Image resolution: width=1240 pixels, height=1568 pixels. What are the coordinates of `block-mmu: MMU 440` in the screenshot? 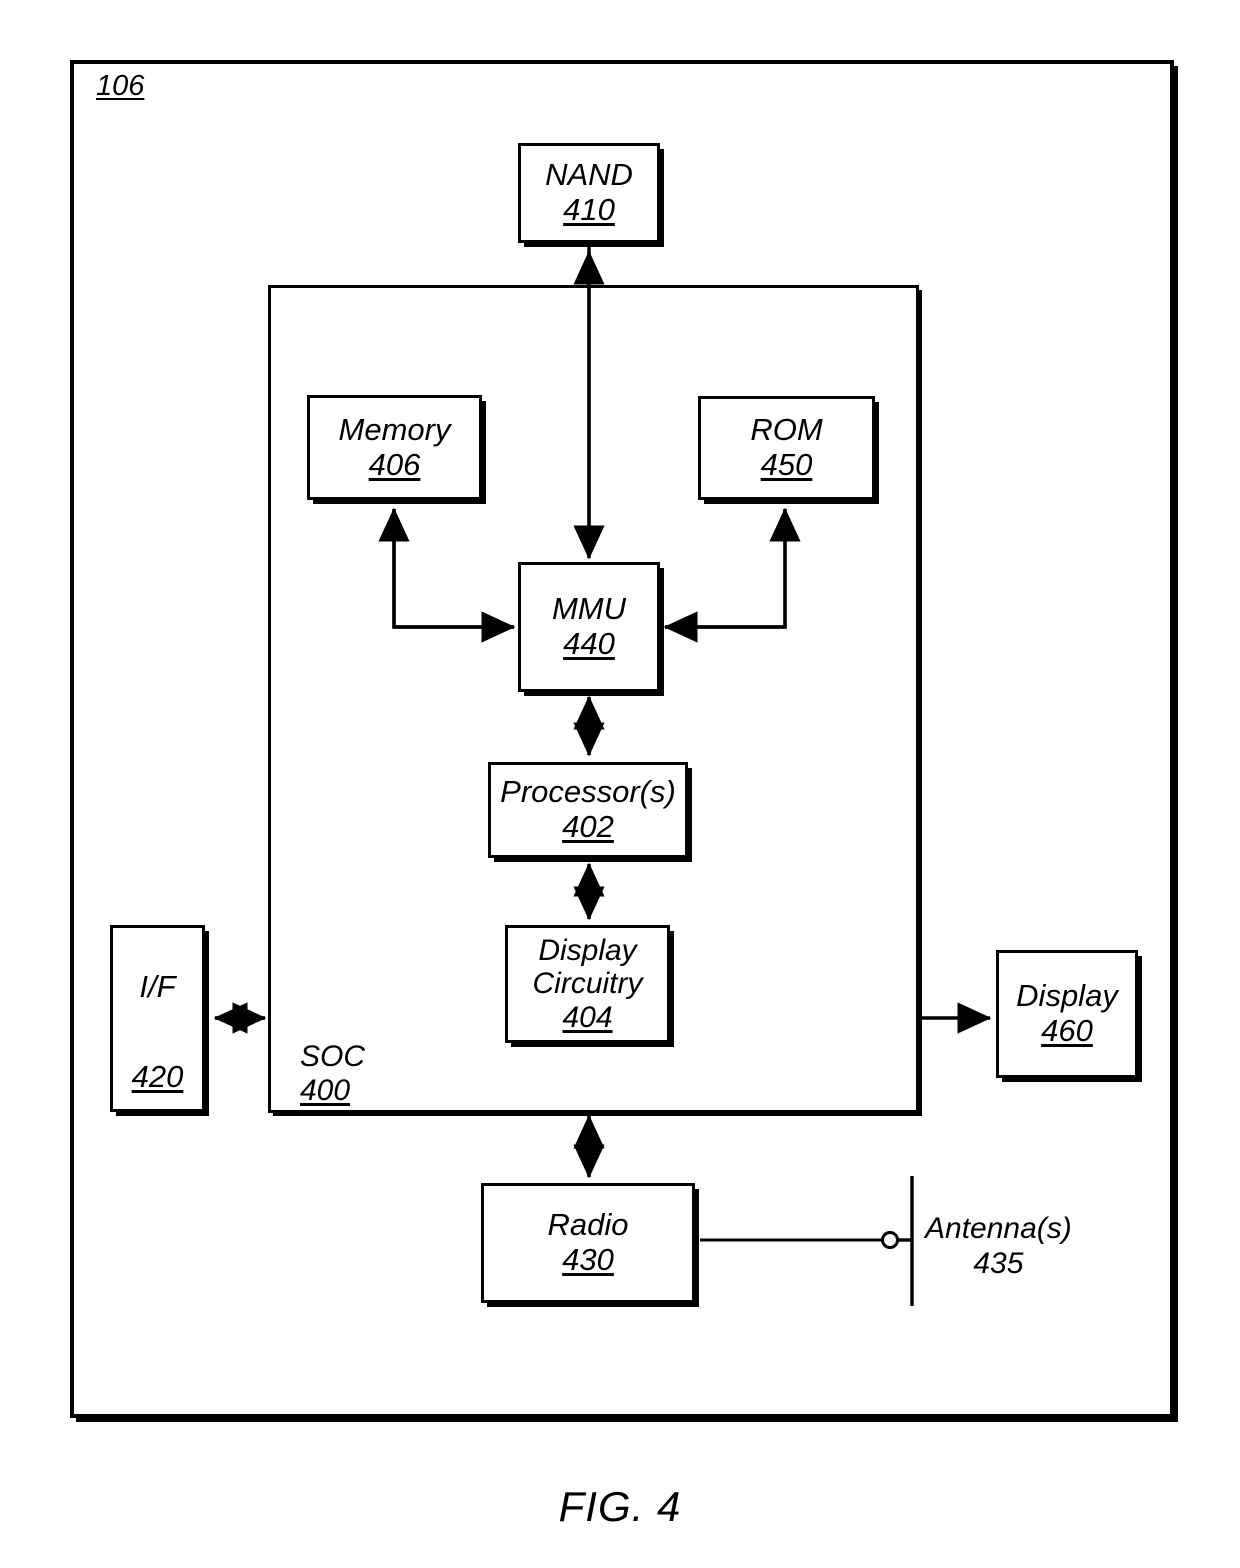 It's located at (589, 627).